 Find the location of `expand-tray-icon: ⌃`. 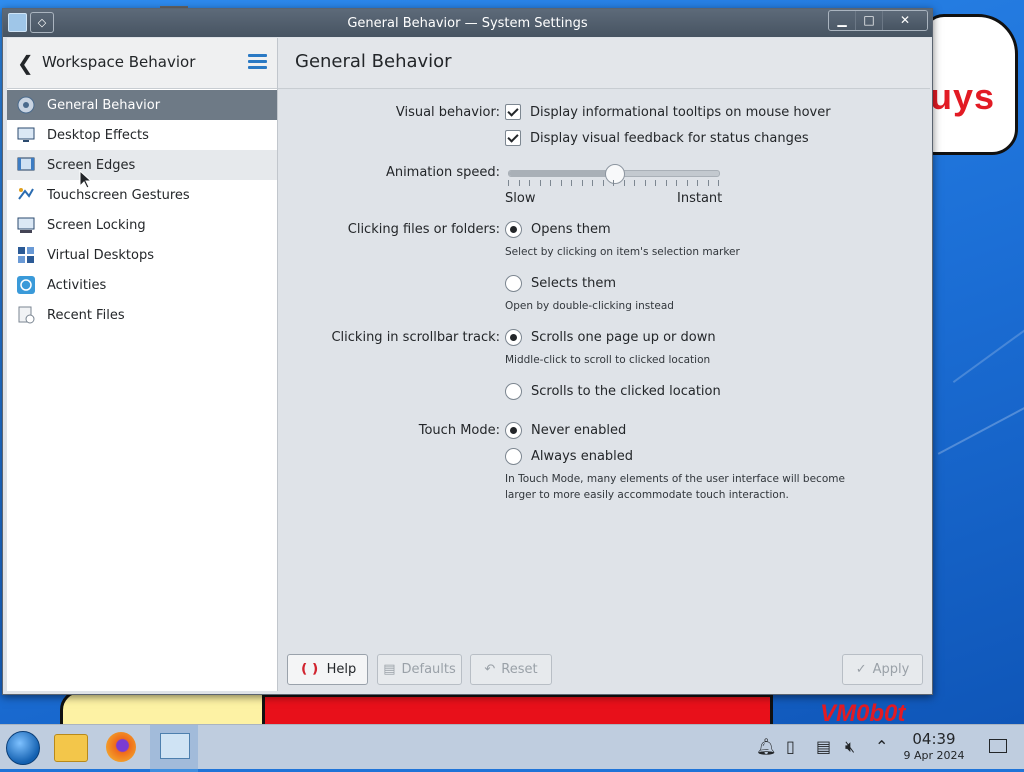

expand-tray-icon: ⌃ is located at coordinates (881, 746).